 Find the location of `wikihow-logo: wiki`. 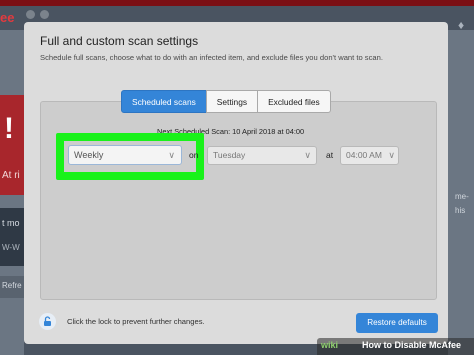

wikihow-logo: wiki is located at coordinates (330, 345).